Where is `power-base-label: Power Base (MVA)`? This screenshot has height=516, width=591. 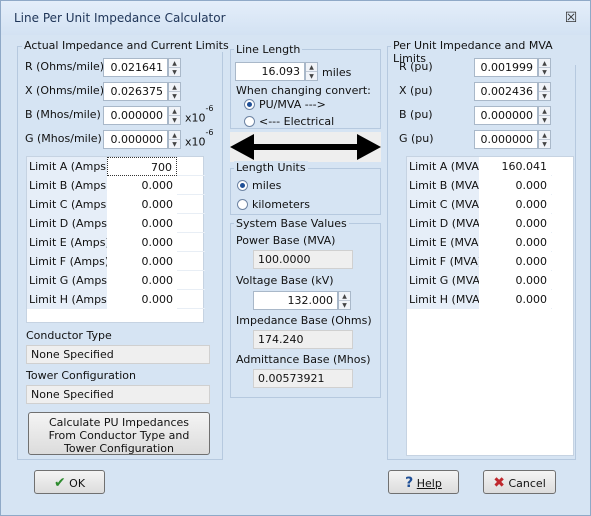
power-base-label: Power Base (MVA) is located at coordinates (286, 240).